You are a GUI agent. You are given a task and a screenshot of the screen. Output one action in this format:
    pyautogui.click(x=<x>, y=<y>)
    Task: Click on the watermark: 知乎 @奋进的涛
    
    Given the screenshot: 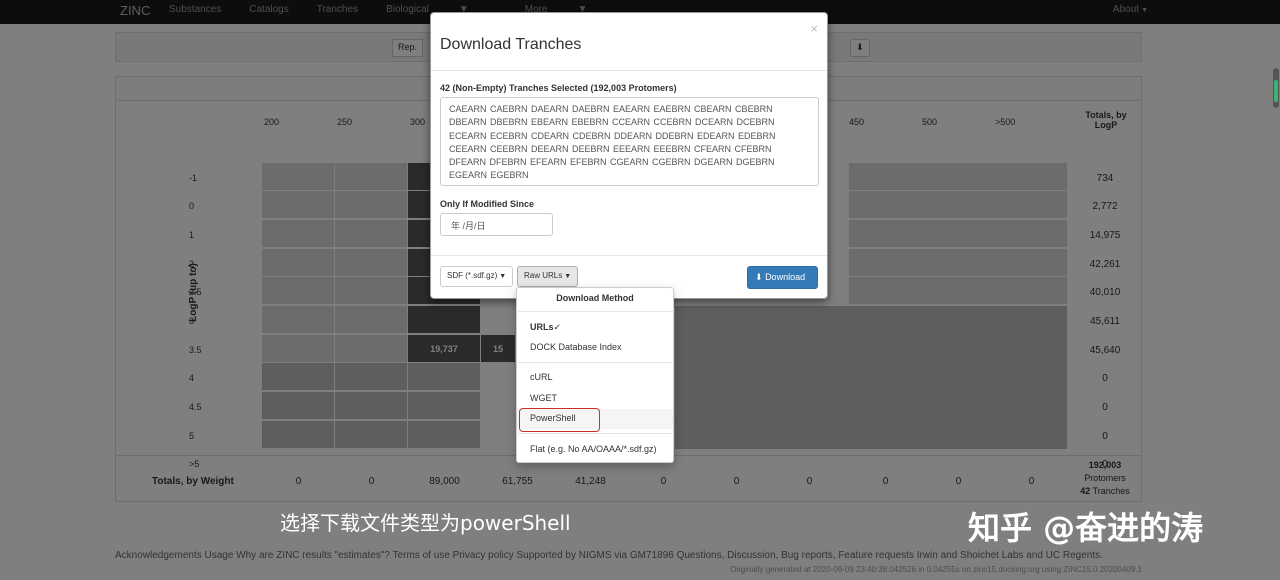 What is the action you would take?
    pyautogui.click(x=1086, y=528)
    